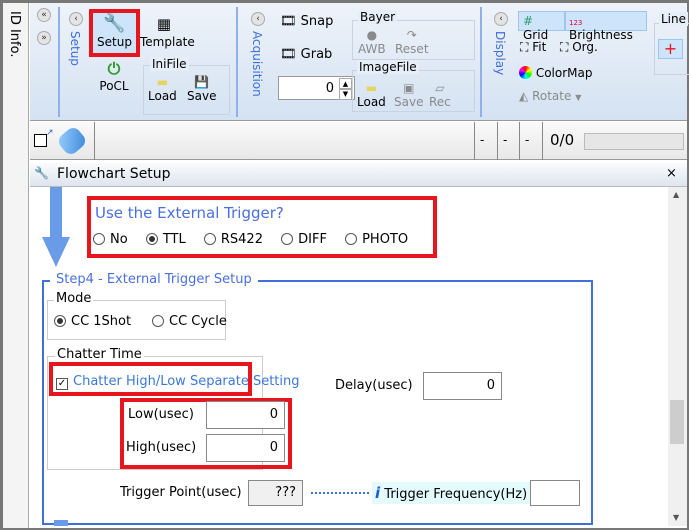 The height and width of the screenshot is (530, 689). What do you see at coordinates (162, 82) in the screenshot?
I see `folder-icon: ▬` at bounding box center [162, 82].